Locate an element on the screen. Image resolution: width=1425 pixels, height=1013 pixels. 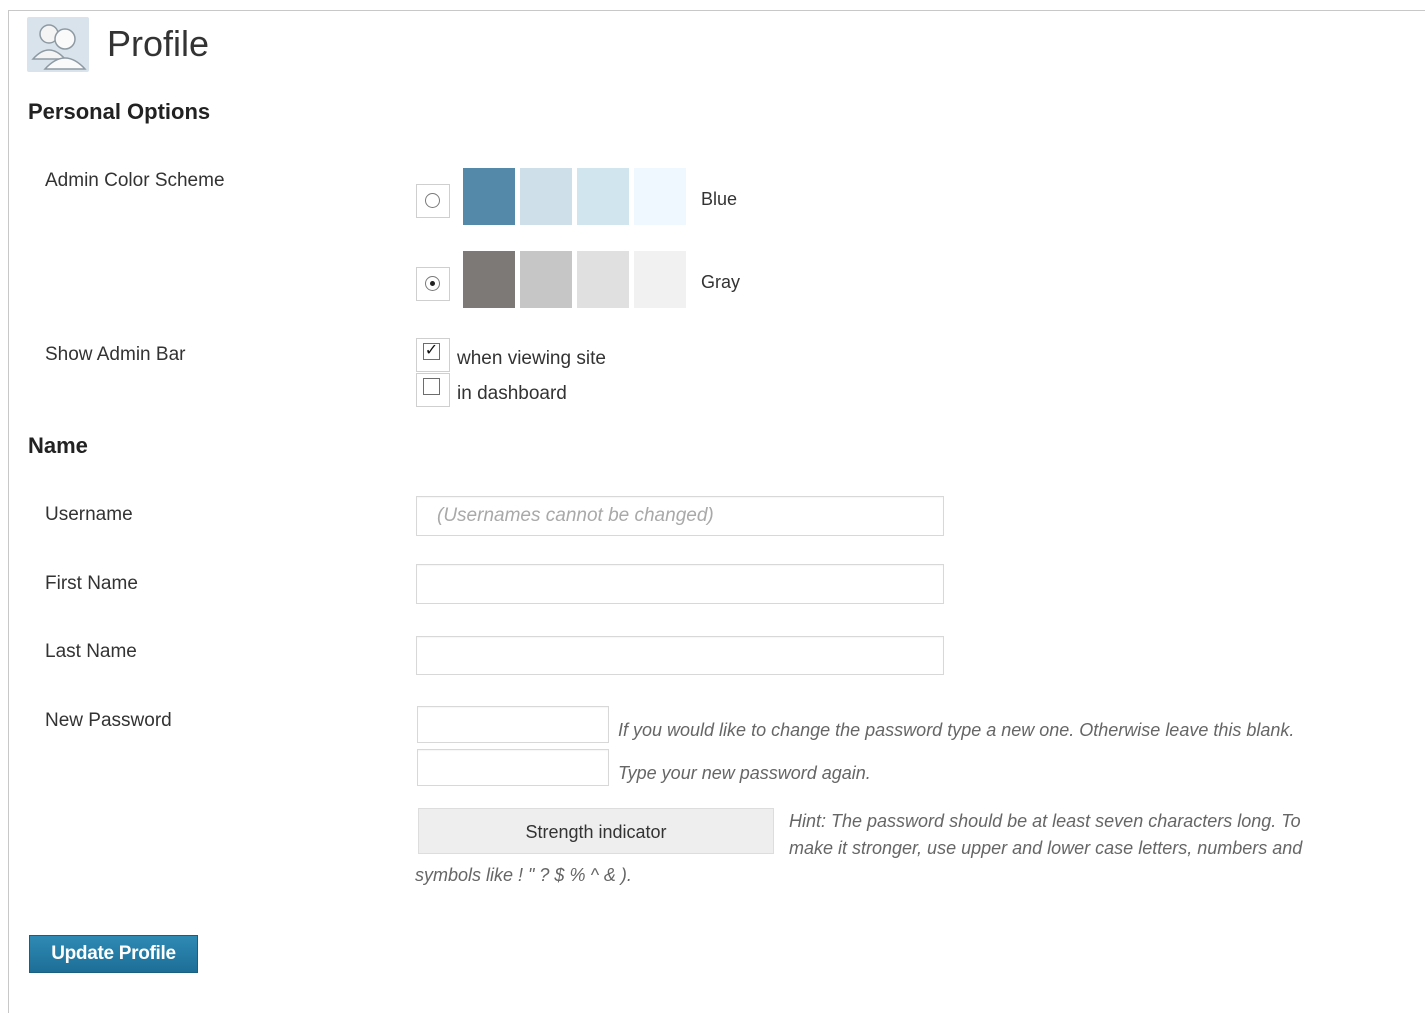
admin-bar-front-label: when viewing site is located at coordinates (531, 359).